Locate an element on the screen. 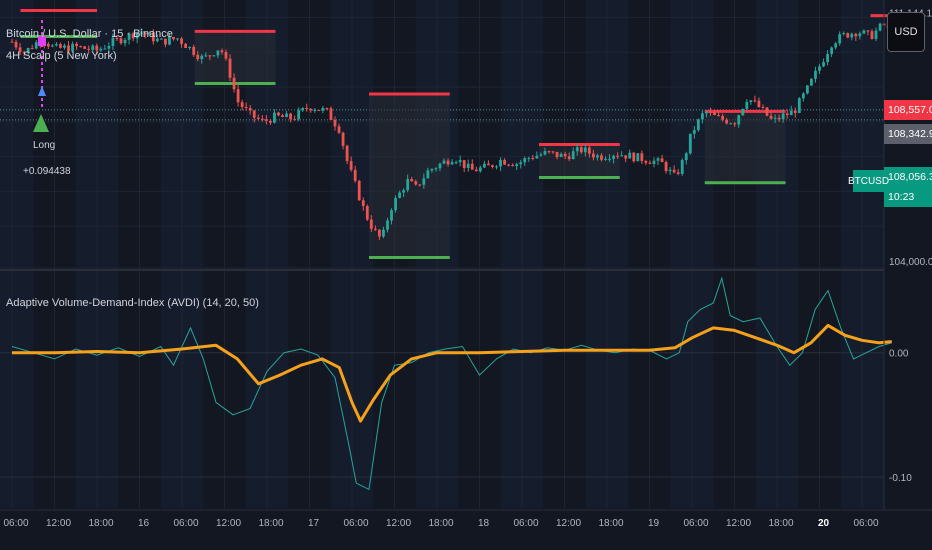 The image size is (932, 550). session-band is located at coordinates (17, 254).